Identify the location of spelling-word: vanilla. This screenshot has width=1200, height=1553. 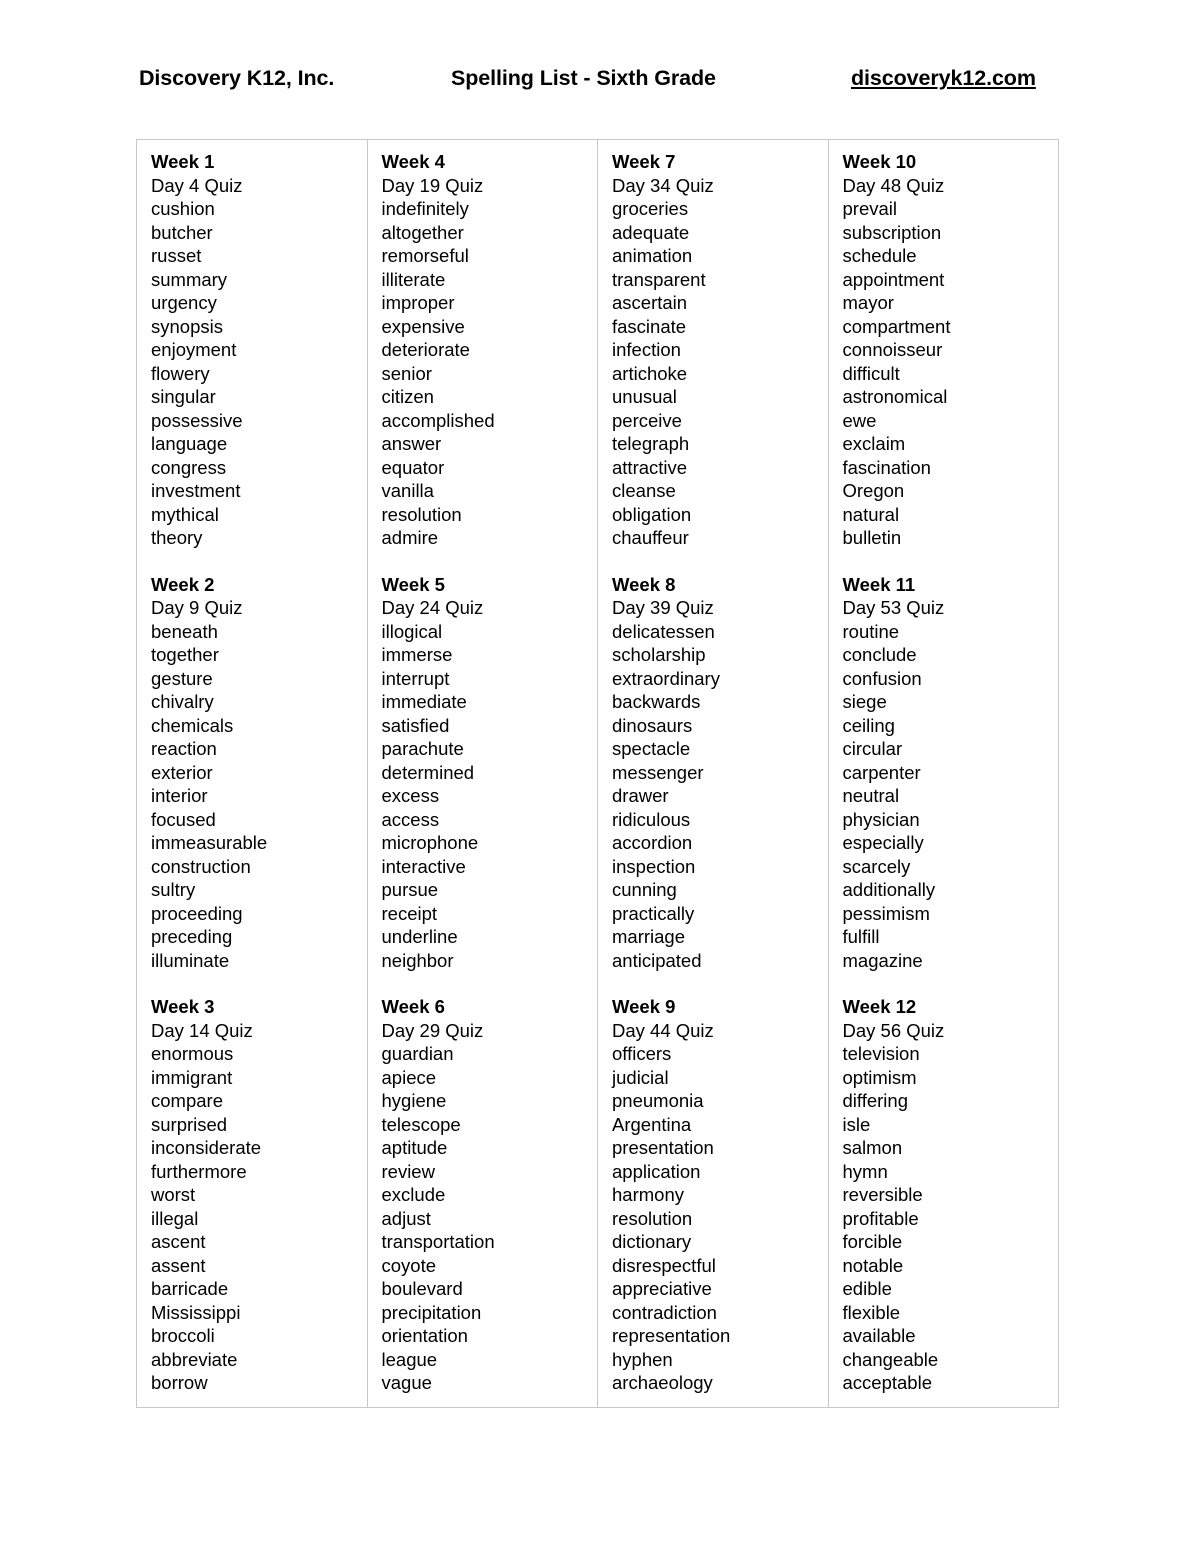
(407, 490).